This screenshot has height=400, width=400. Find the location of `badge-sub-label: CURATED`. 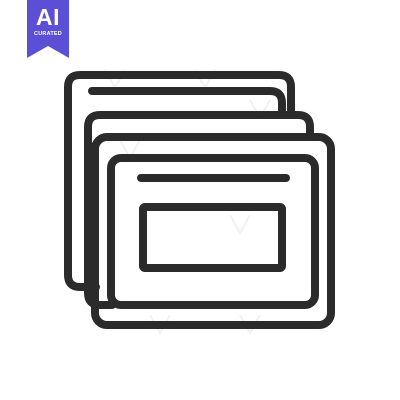

badge-sub-label: CURATED is located at coordinates (48, 34).